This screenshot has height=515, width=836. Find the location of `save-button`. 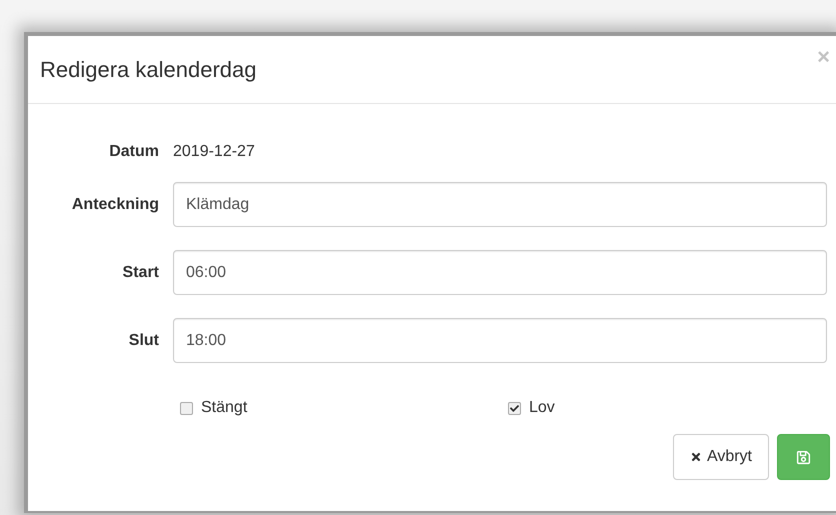

save-button is located at coordinates (803, 457).